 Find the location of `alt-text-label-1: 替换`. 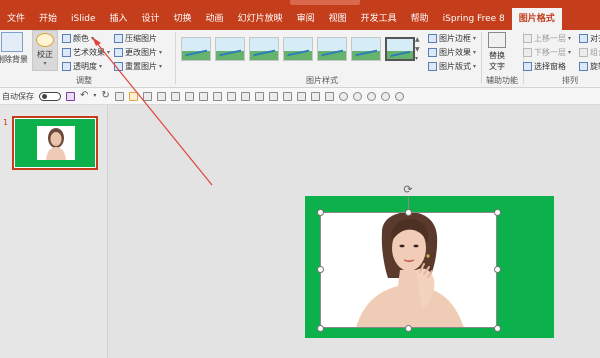

alt-text-label-1: 替换 is located at coordinates (497, 55).